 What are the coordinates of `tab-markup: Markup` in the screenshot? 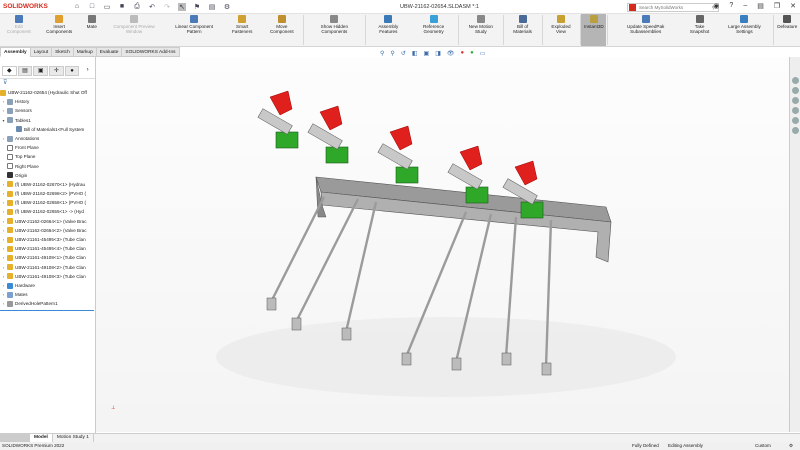 It's located at (84, 52).